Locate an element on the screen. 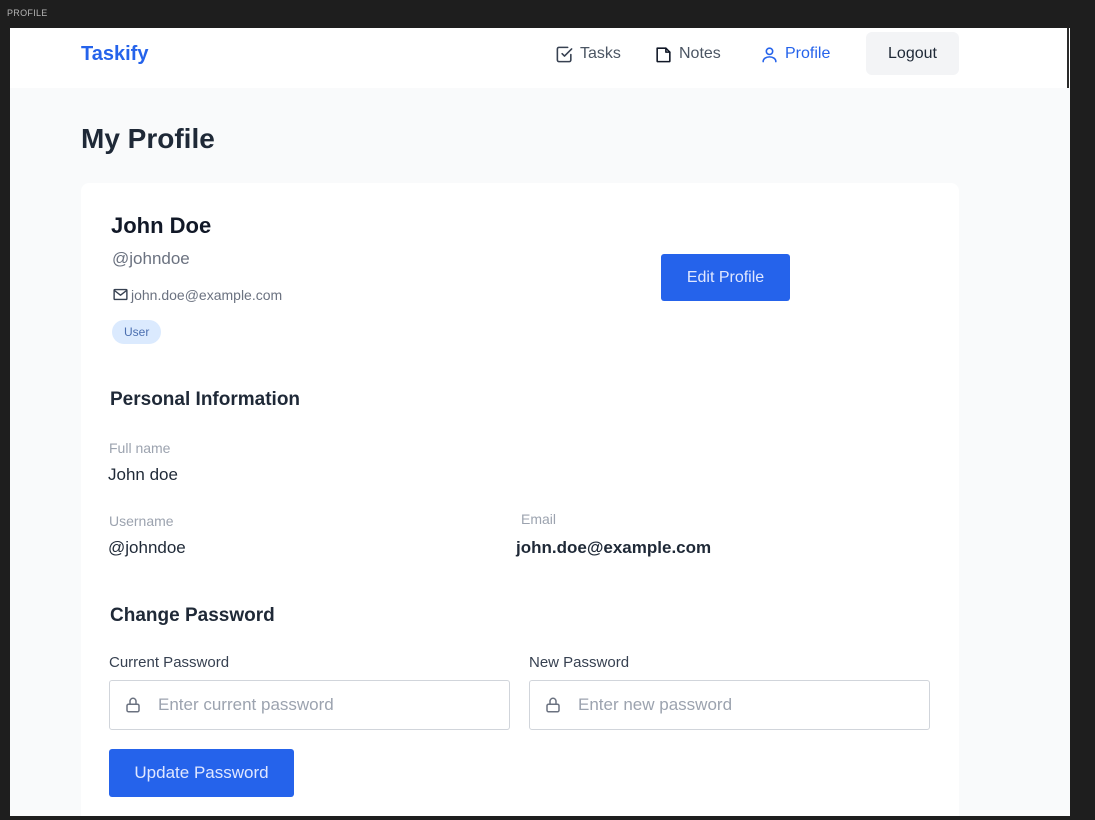 This screenshot has height=820, width=1095. nav-item-profile: Profile is located at coordinates (795, 54).